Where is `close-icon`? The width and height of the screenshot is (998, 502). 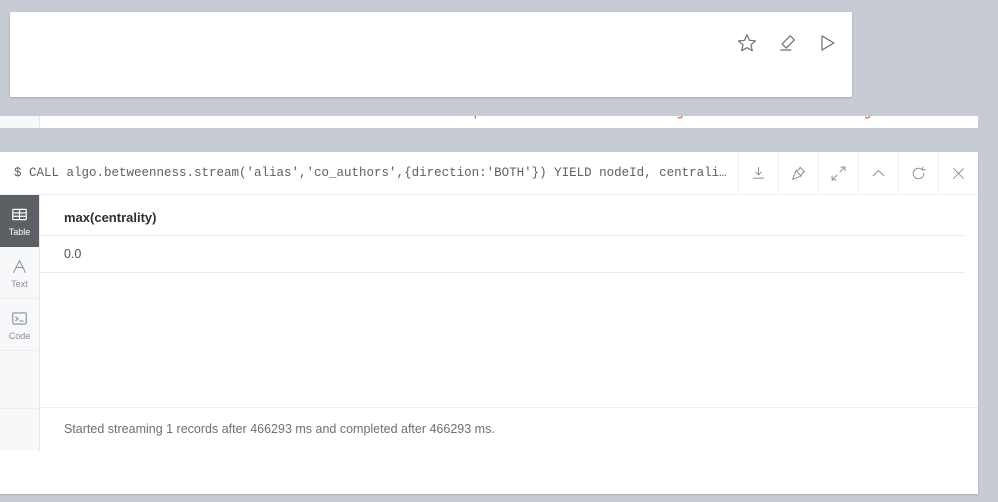
close-icon is located at coordinates (958, 173).